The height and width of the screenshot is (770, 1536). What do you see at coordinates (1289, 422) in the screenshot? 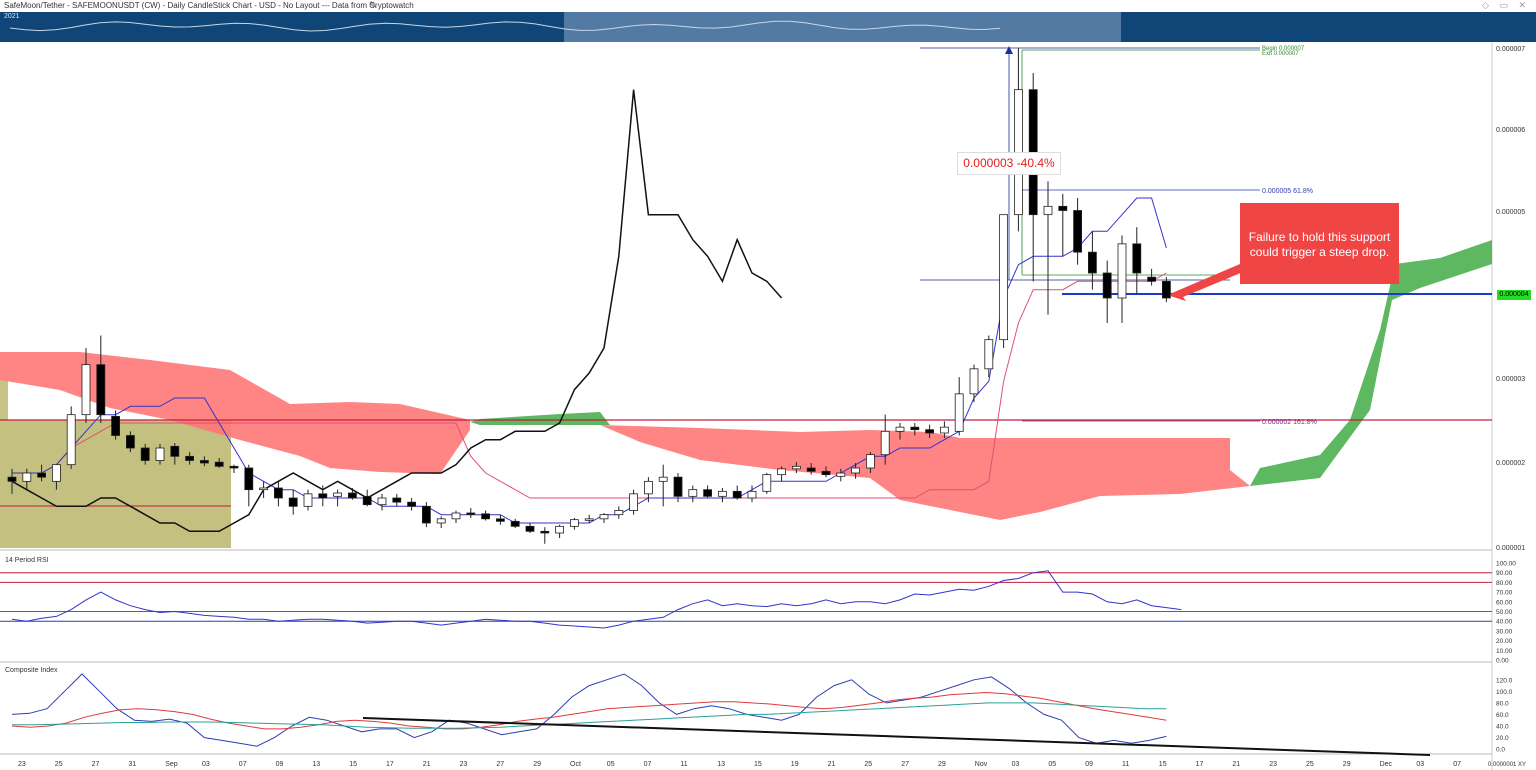
I see `fib-1618-label: 0.000002 161.8%` at bounding box center [1289, 422].